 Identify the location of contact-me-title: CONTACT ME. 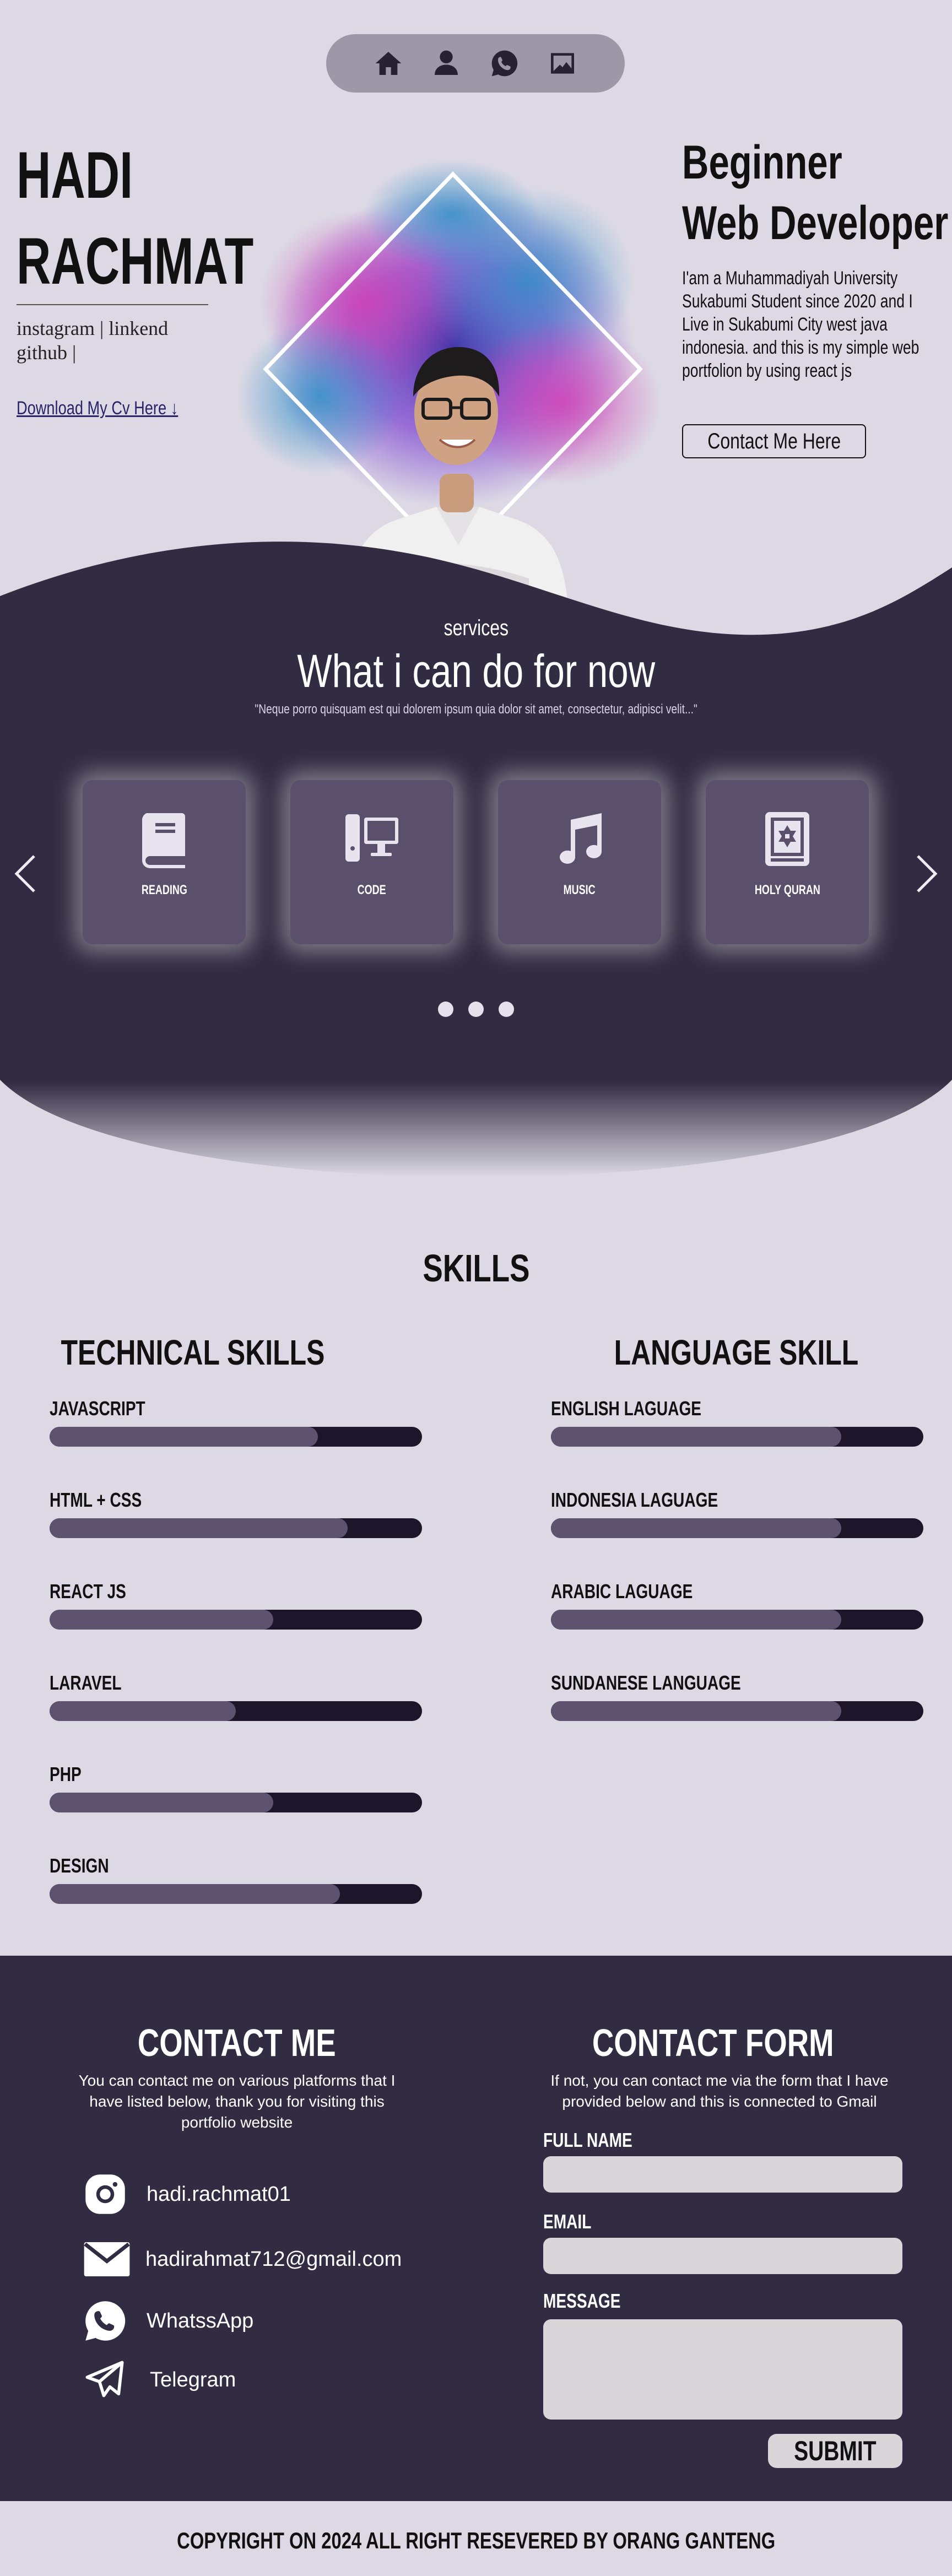
(237, 2042).